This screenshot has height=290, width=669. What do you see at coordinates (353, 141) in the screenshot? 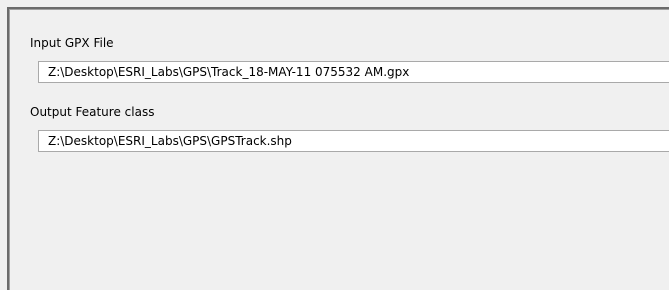
I see `output-feature-class-field: Z:\Desktop\ESRI_Labs\GPS\GPSTrack.shp` at bounding box center [353, 141].